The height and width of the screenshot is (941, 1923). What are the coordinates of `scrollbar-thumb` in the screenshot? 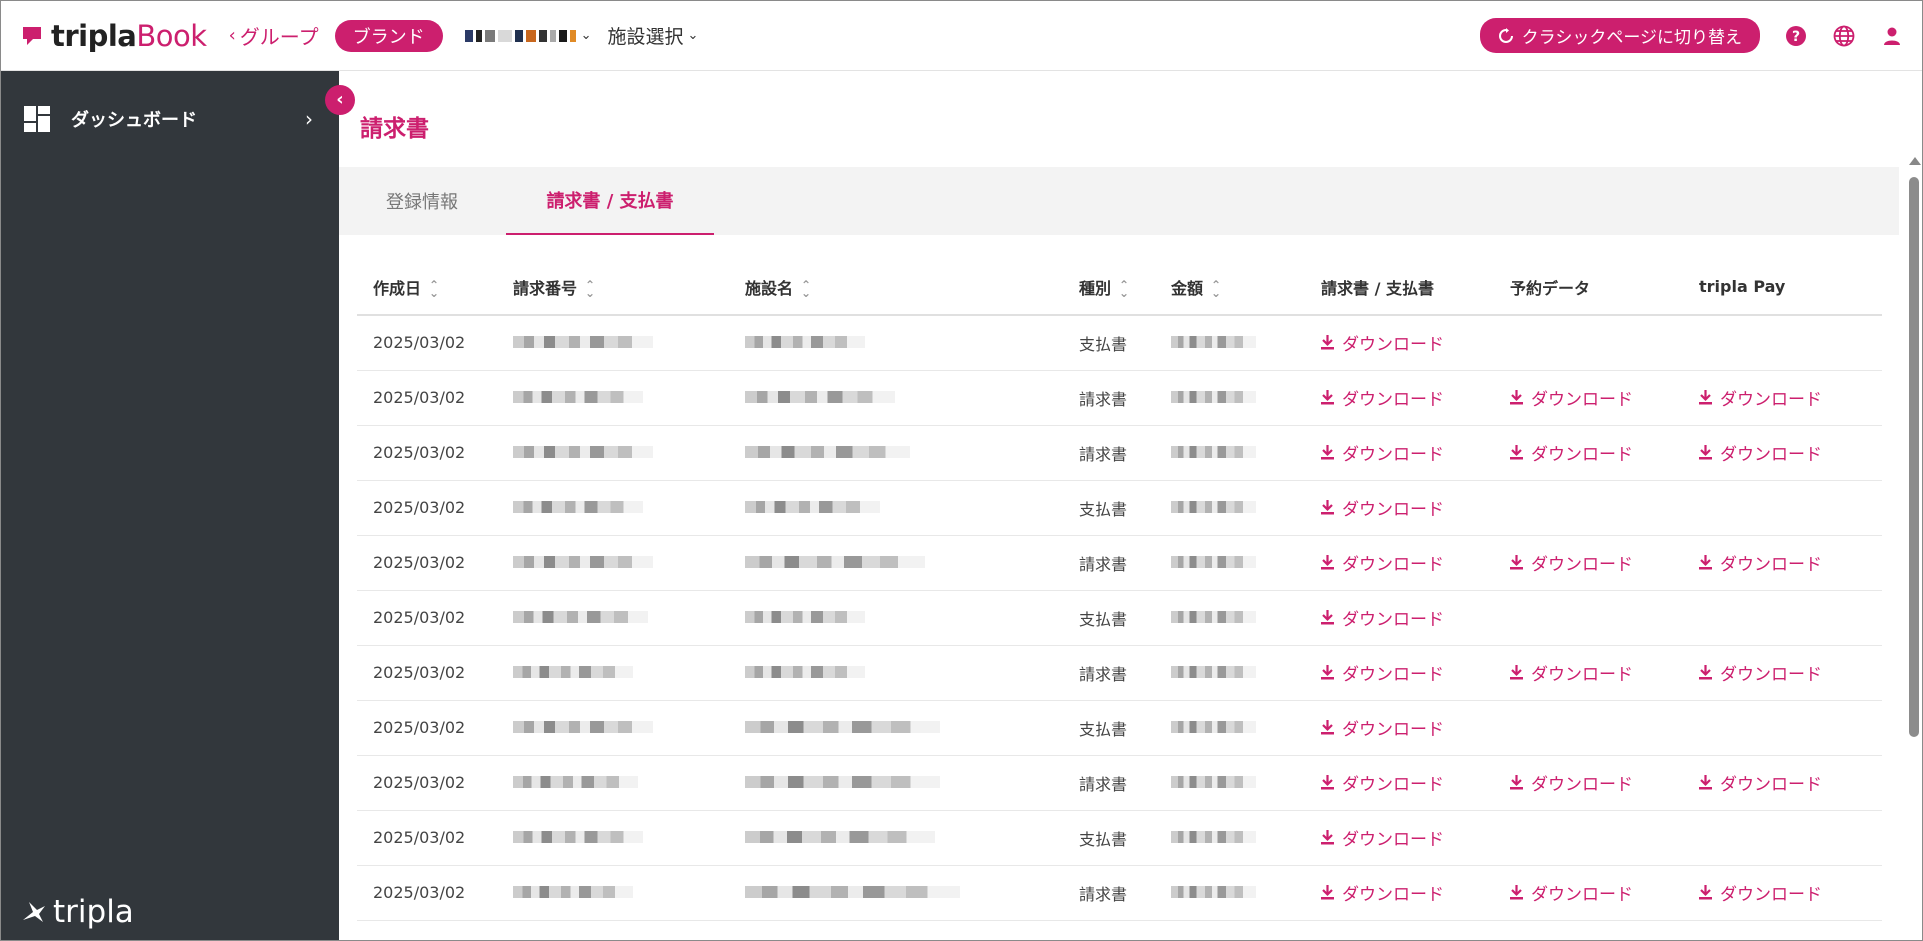 It's located at (1914, 457).